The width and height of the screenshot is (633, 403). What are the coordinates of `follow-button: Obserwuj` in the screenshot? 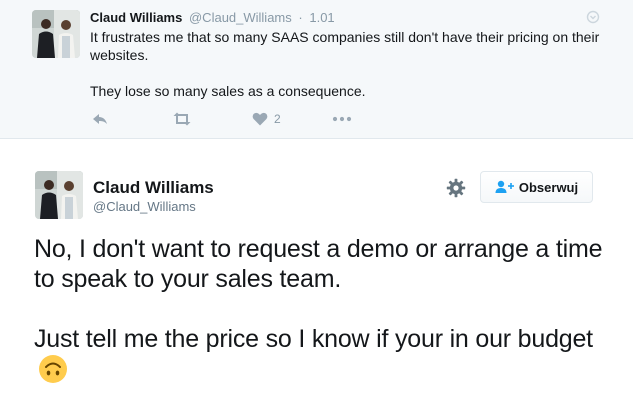 It's located at (536, 187).